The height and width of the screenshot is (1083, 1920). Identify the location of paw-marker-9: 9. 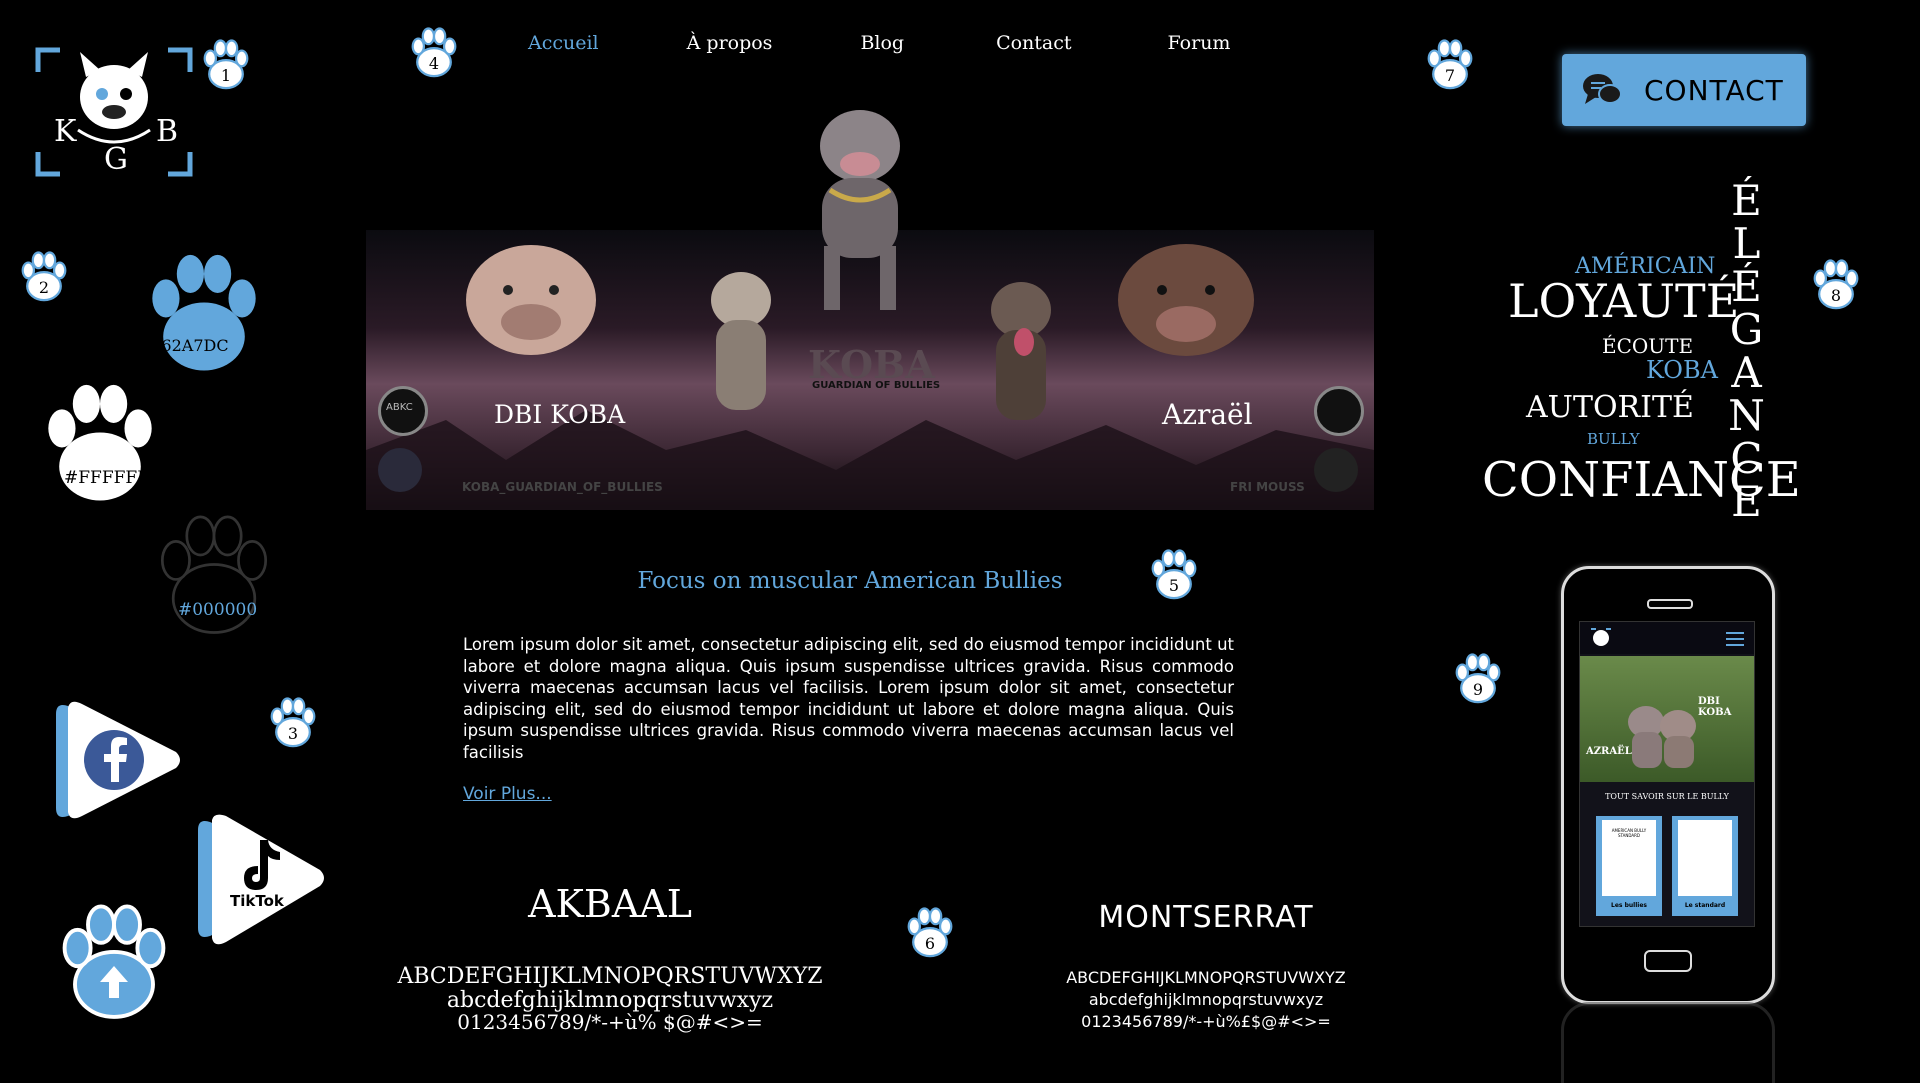
(1478, 678).